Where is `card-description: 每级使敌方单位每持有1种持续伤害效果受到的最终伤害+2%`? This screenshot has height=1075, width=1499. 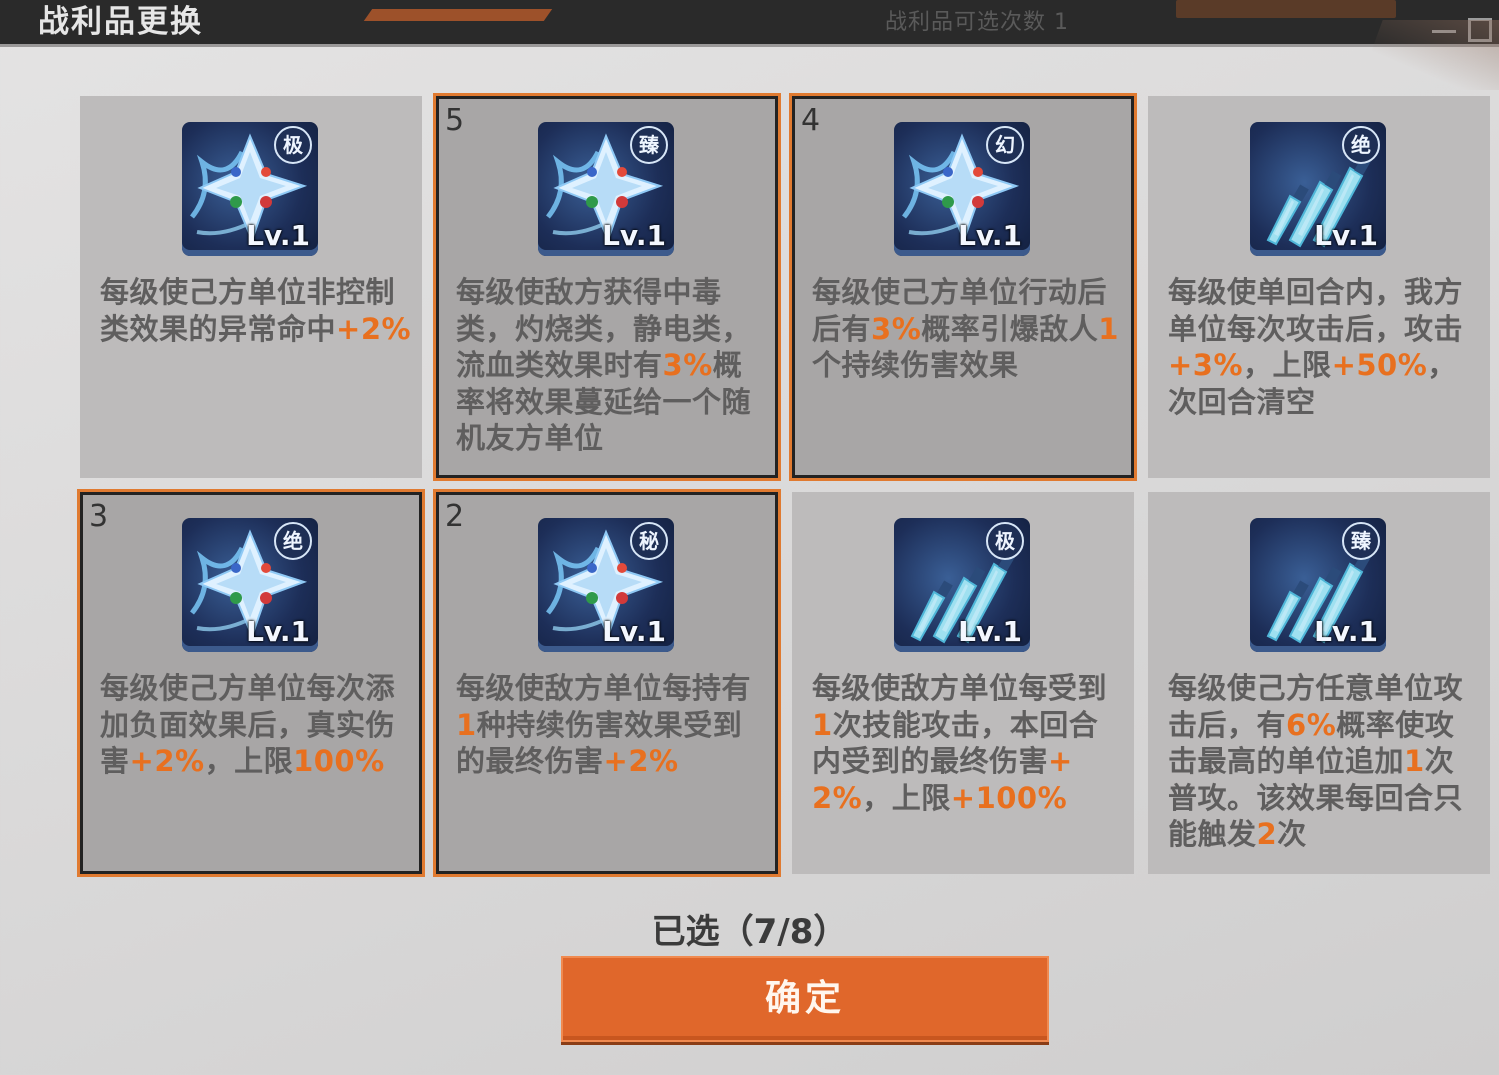
card-description: 每级使敌方单位每持有1种持续伤害效果受到的最终伤害+2% is located at coordinates (612, 725).